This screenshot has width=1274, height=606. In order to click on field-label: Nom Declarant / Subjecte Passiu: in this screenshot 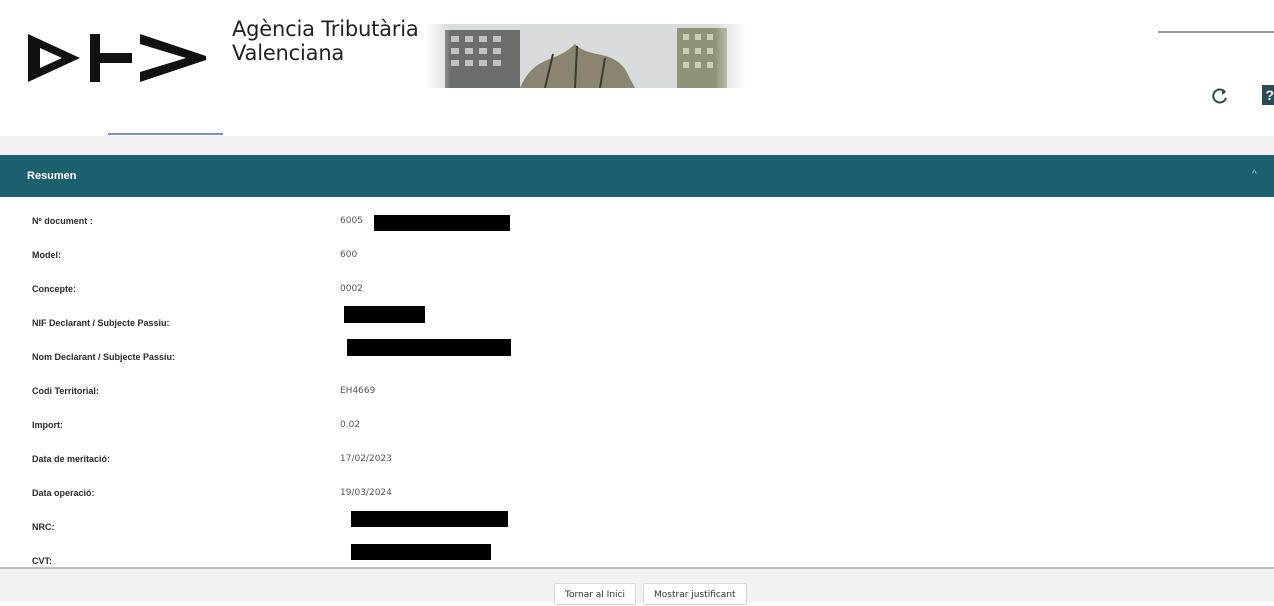, I will do `click(104, 357)`.